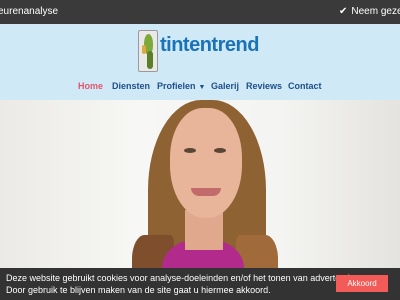  Describe the element at coordinates (90, 86) in the screenshot. I see `nav-item-home: Home` at that location.